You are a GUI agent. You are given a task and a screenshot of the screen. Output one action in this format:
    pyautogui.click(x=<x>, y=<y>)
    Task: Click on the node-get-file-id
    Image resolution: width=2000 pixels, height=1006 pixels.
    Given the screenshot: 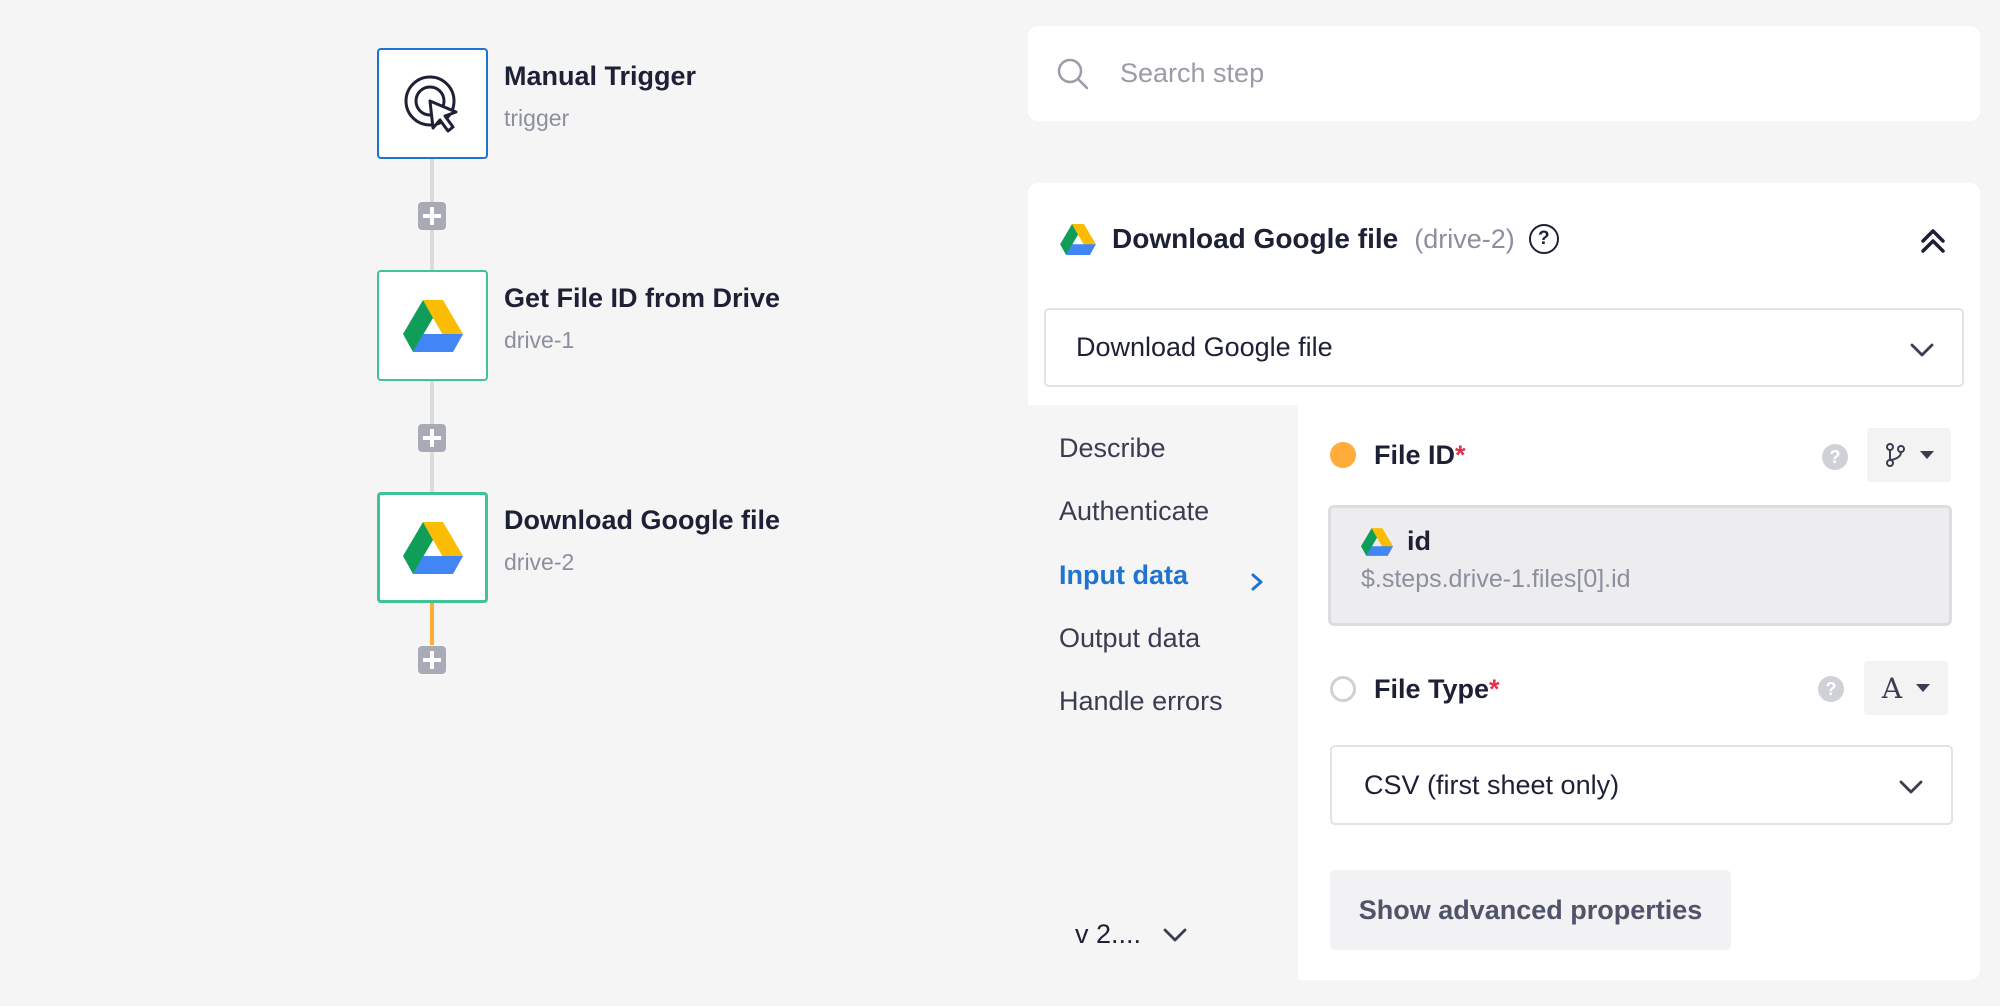 What is the action you would take?
    pyautogui.click(x=432, y=325)
    